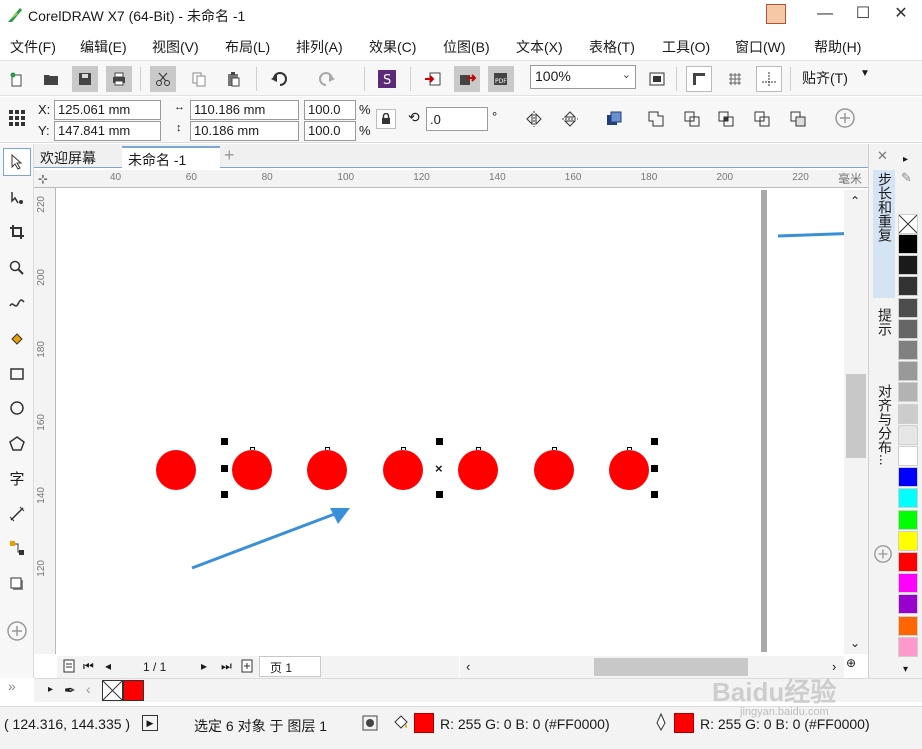 This screenshot has width=922, height=749. I want to click on menu-edit: 编辑(E), so click(103, 47).